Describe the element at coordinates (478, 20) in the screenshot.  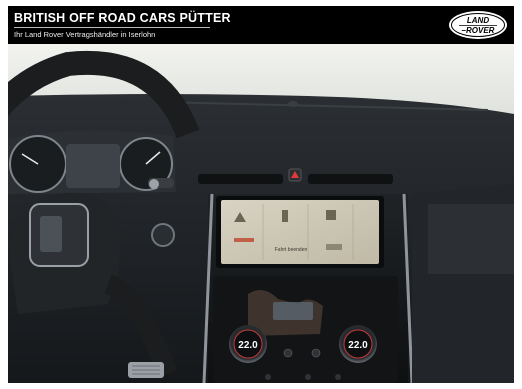
I see `svg-text: LAND` at that location.